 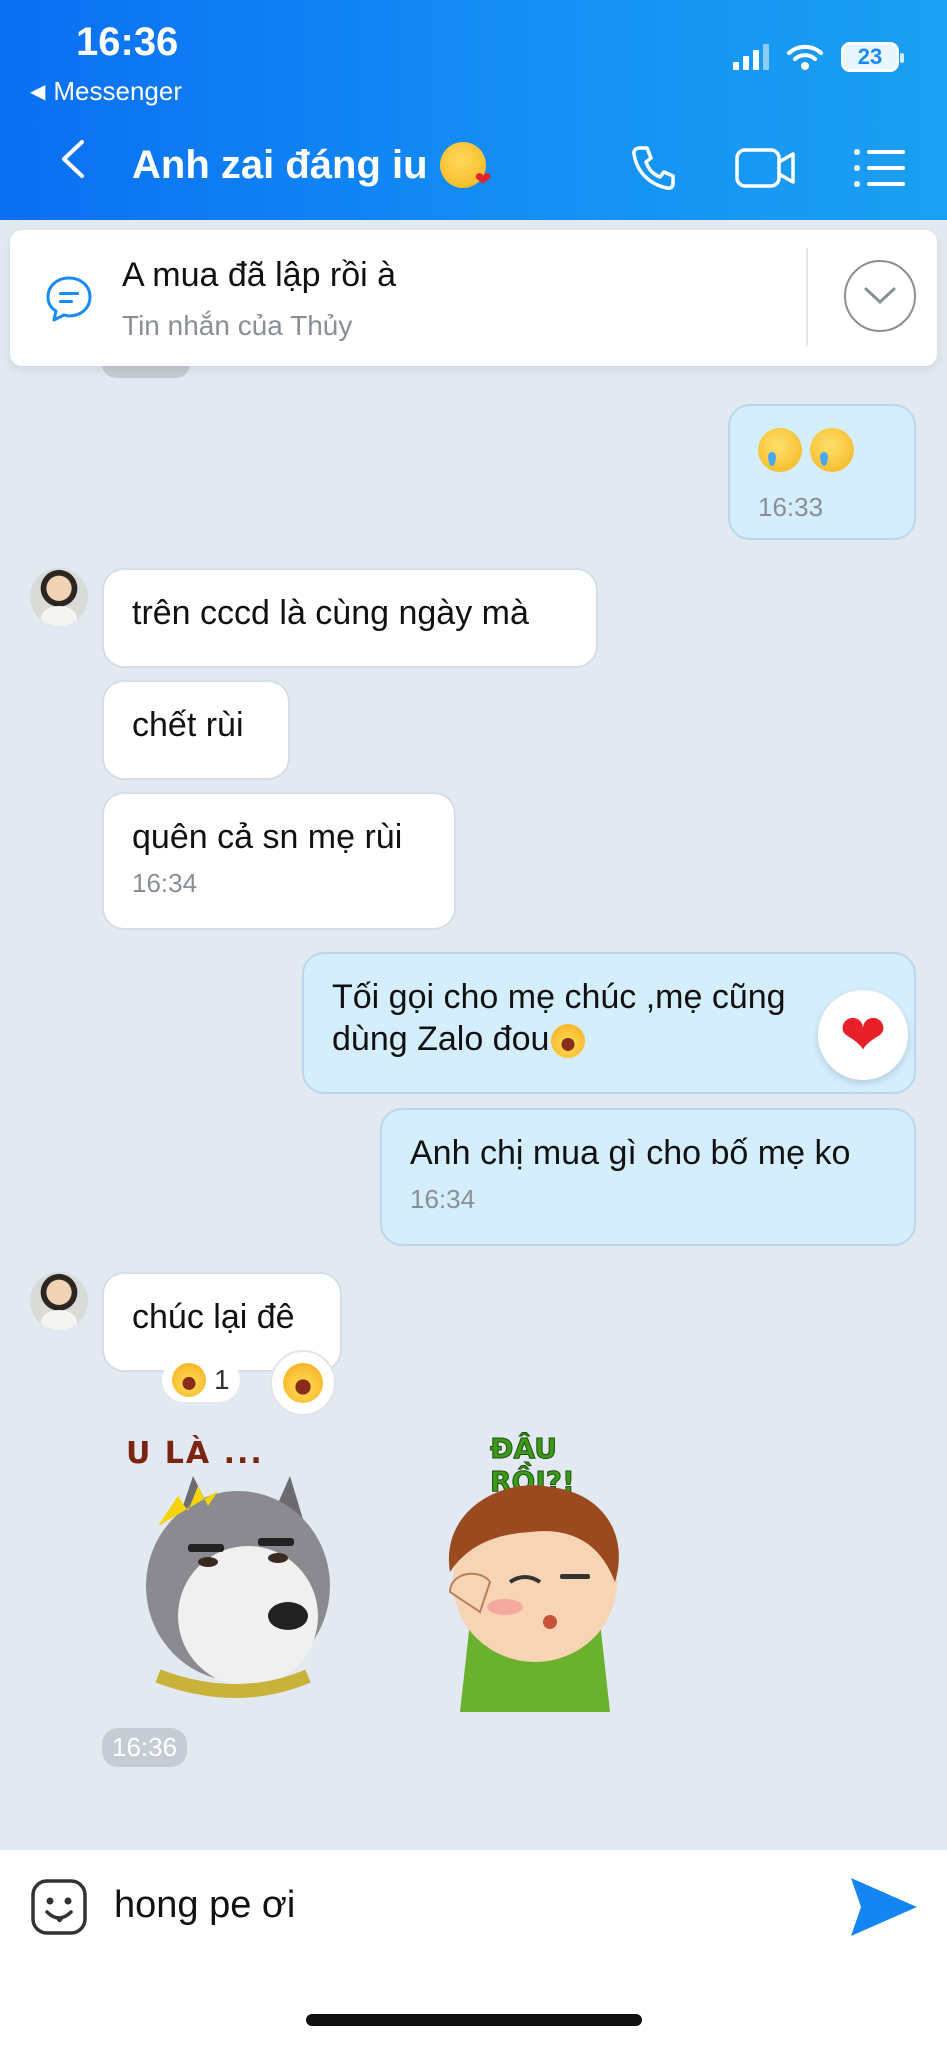 I want to click on back-arrow-icon, so click(x=75, y=159).